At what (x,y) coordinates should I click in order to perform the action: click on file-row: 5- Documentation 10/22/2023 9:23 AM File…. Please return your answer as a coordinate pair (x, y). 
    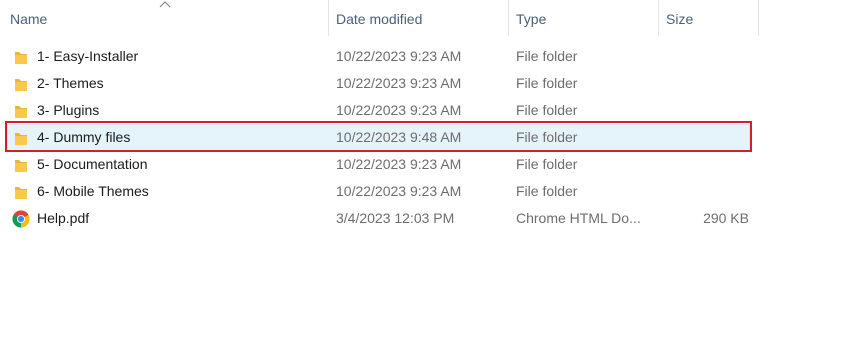
    Looking at the image, I should click on (426, 164).